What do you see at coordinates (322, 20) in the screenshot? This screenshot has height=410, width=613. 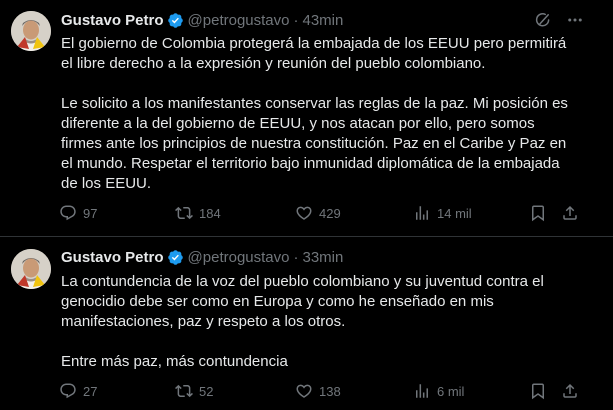 I see `tweet-timestamp: 43min` at bounding box center [322, 20].